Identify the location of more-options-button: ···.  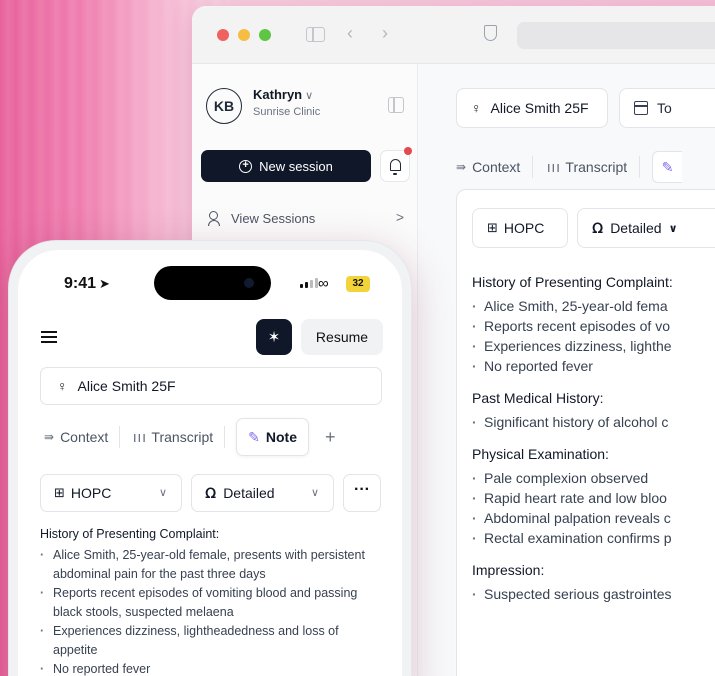
(362, 493).